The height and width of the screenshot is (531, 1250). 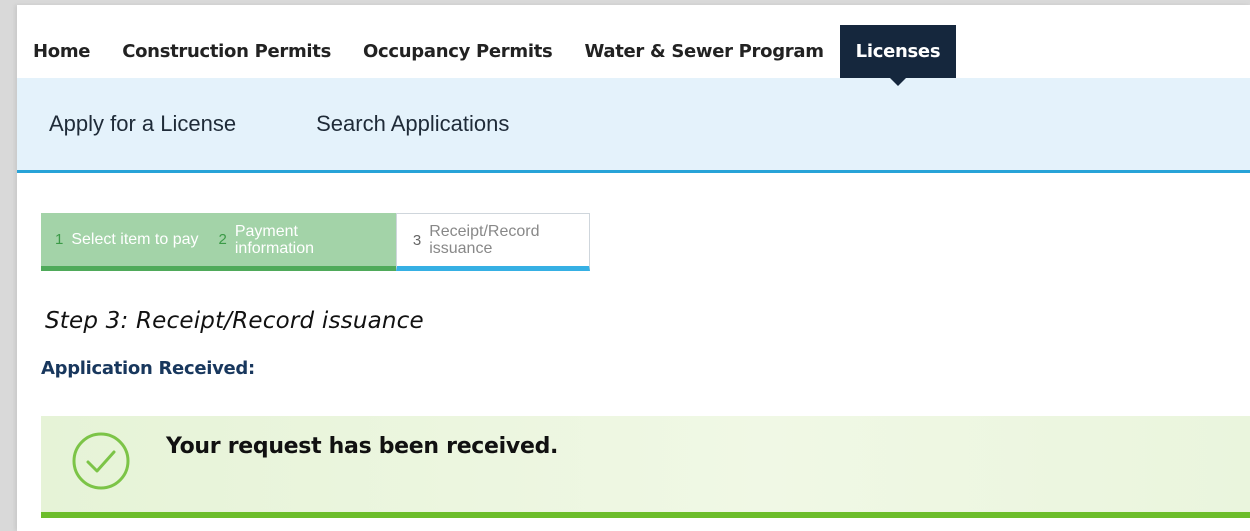 What do you see at coordinates (61, 51) in the screenshot?
I see `tab-home: Home` at bounding box center [61, 51].